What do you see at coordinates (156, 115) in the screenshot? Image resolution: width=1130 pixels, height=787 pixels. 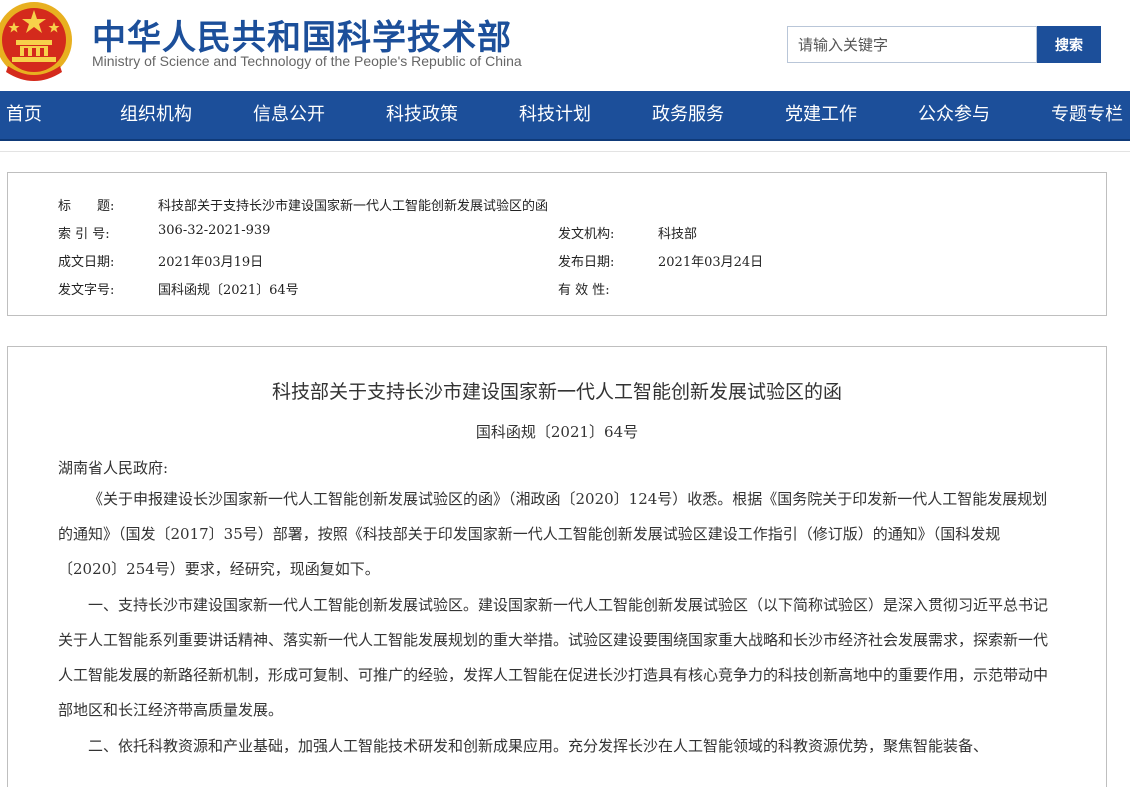 I see `nav-item-organization: 组织机构` at bounding box center [156, 115].